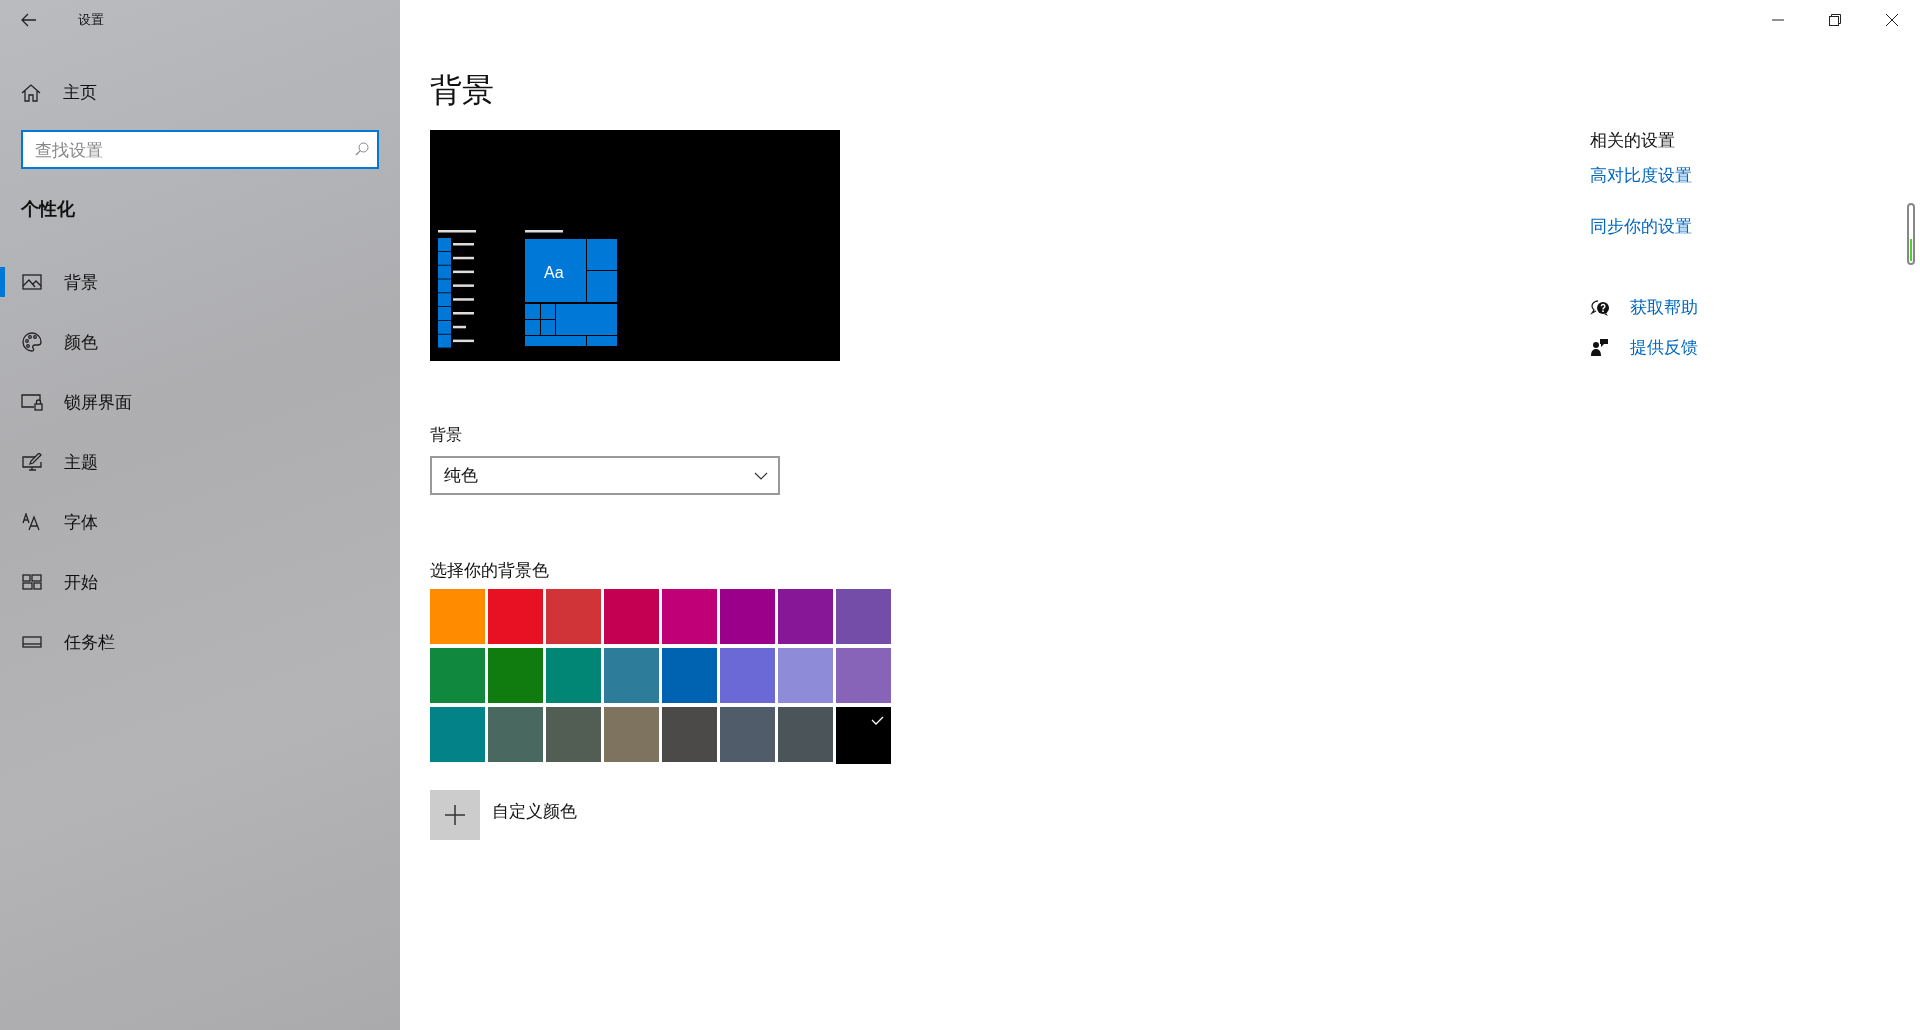 This screenshot has height=1030, width=1920. Describe the element at coordinates (462, 90) in the screenshot. I see `page-title: 背景` at that location.